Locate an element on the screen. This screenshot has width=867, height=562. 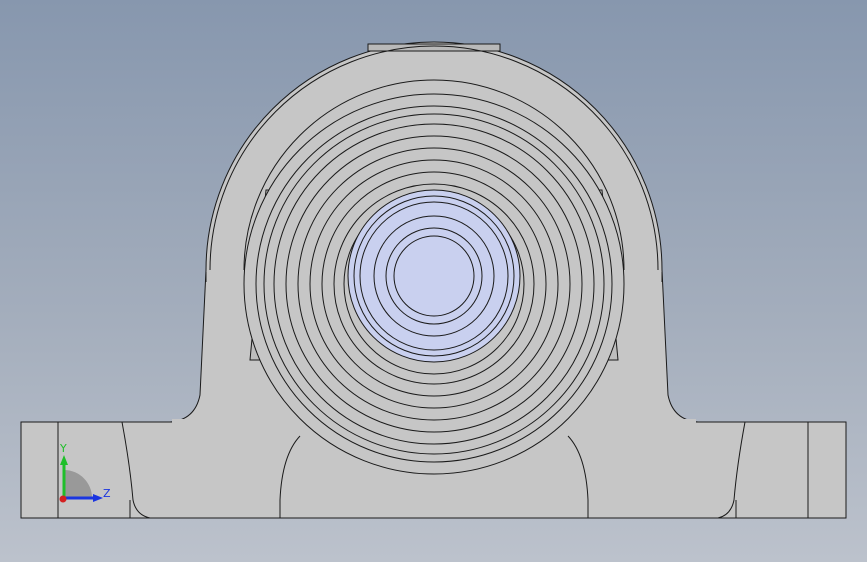
triad-z-label: Z is located at coordinates (107, 493).